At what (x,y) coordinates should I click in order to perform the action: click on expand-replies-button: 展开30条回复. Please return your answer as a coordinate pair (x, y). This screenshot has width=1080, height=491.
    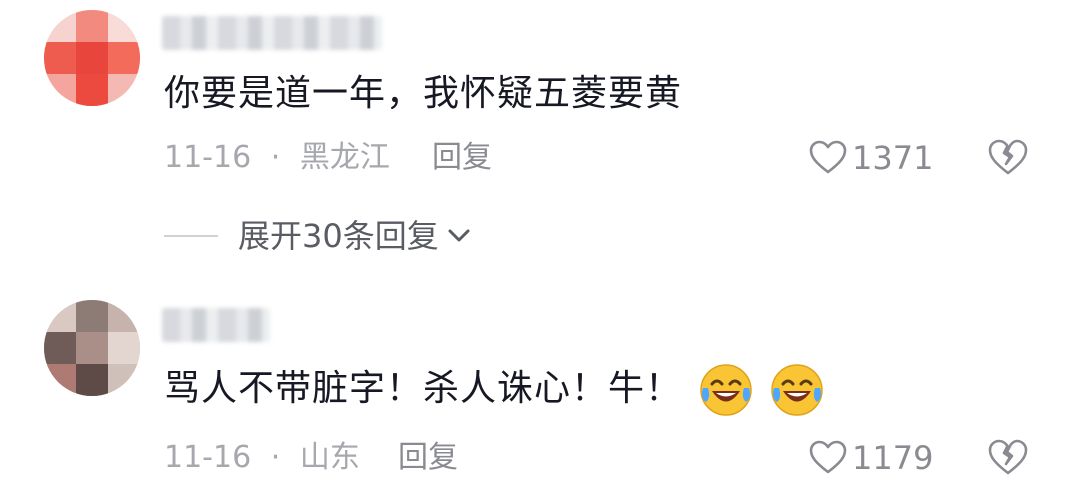
    Looking at the image, I should click on (319, 236).